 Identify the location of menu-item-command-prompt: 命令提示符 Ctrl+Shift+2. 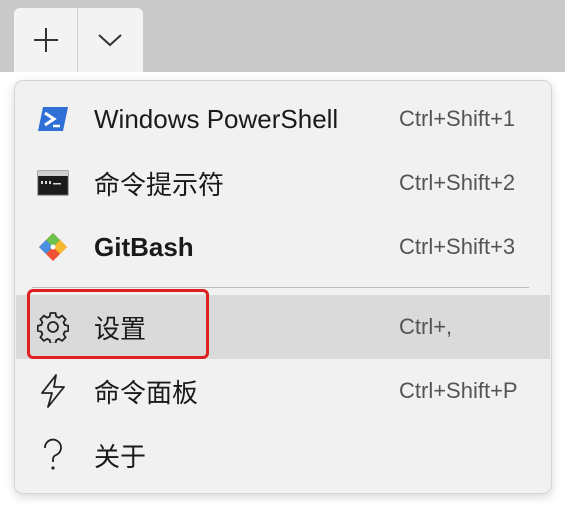
(283, 183).